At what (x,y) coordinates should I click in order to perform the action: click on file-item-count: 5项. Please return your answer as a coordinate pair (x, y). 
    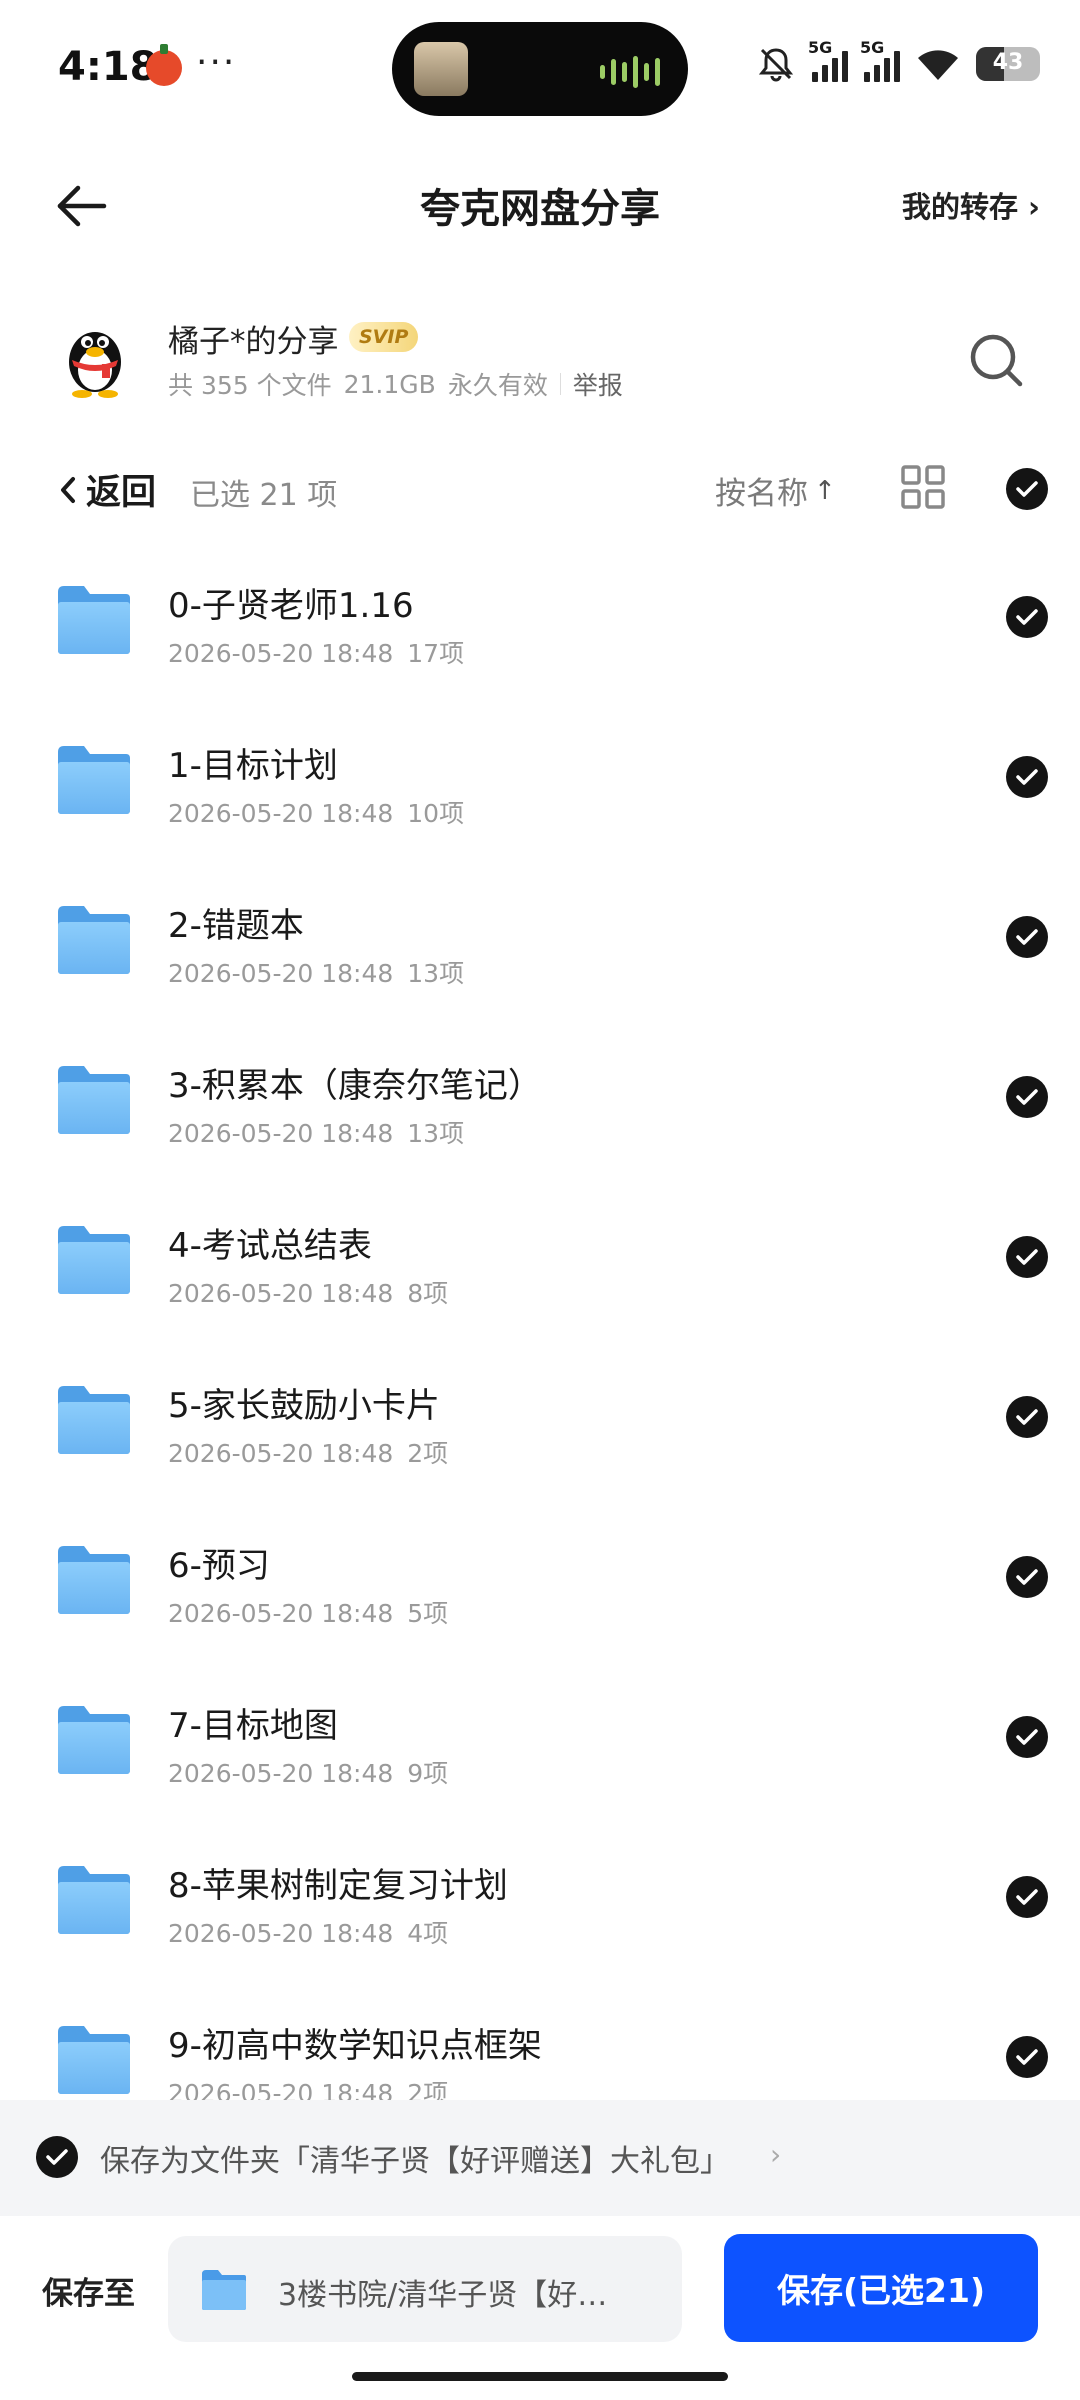
    Looking at the image, I should click on (428, 1613).